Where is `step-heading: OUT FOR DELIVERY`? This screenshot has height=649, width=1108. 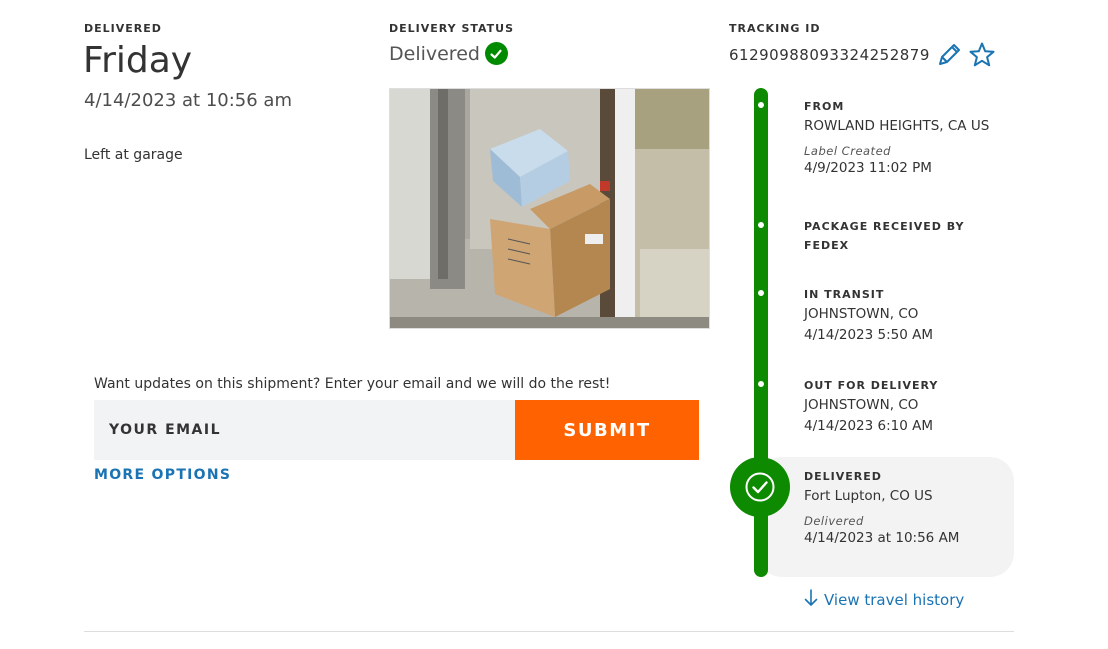 step-heading: OUT FOR DELIVERY is located at coordinates (871, 385).